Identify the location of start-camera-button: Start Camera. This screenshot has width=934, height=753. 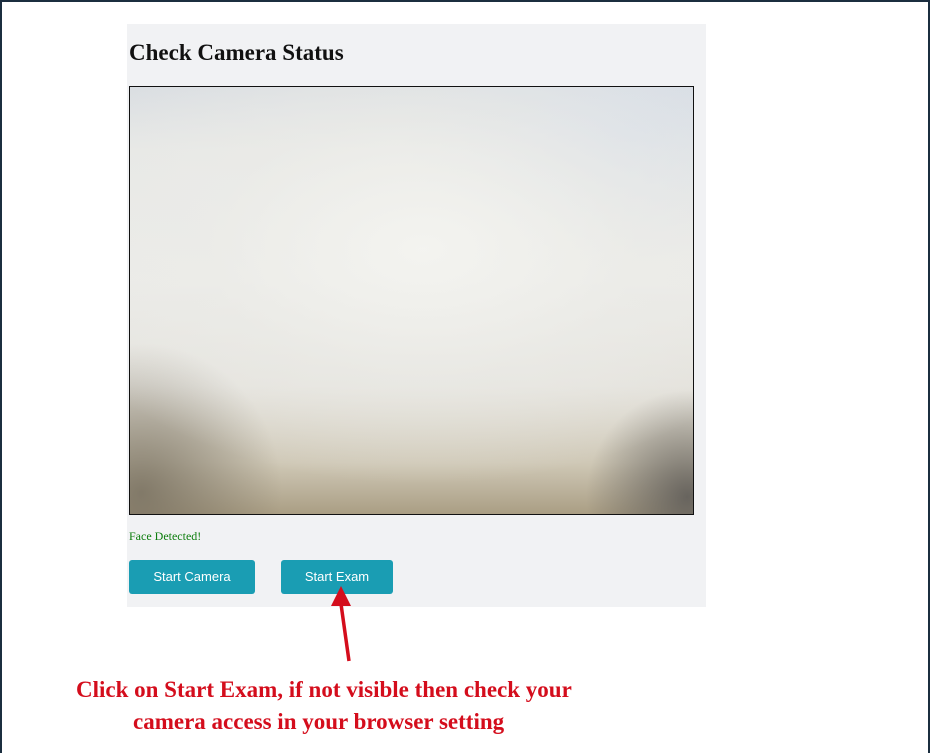
(192, 577).